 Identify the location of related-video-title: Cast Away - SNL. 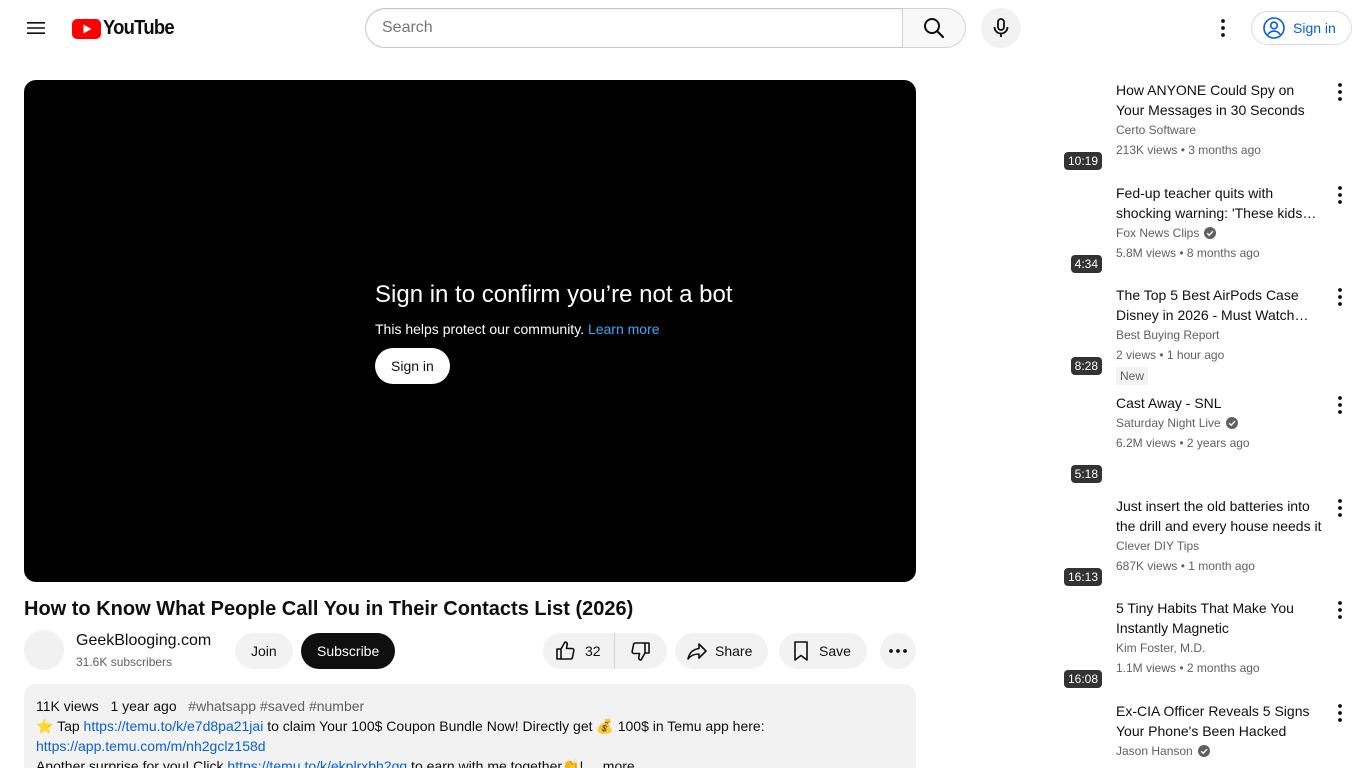
(1220, 403).